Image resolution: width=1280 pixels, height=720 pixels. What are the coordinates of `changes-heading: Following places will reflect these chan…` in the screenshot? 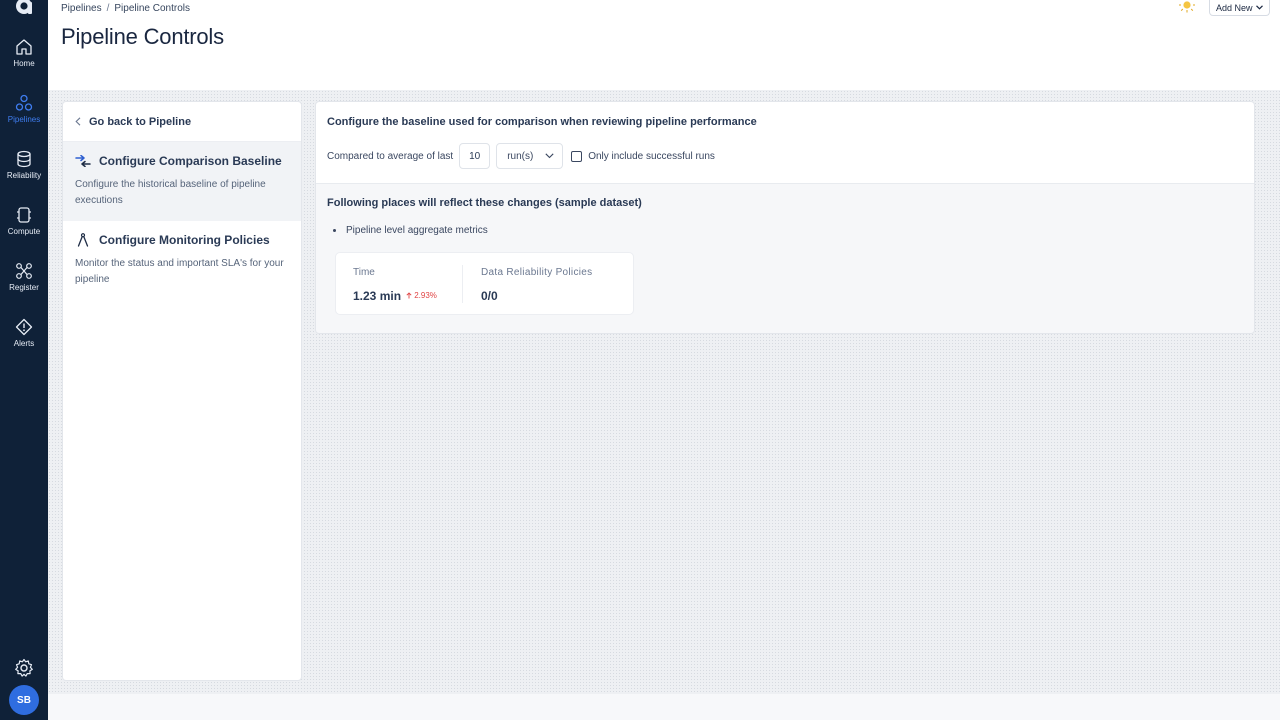 It's located at (484, 203).